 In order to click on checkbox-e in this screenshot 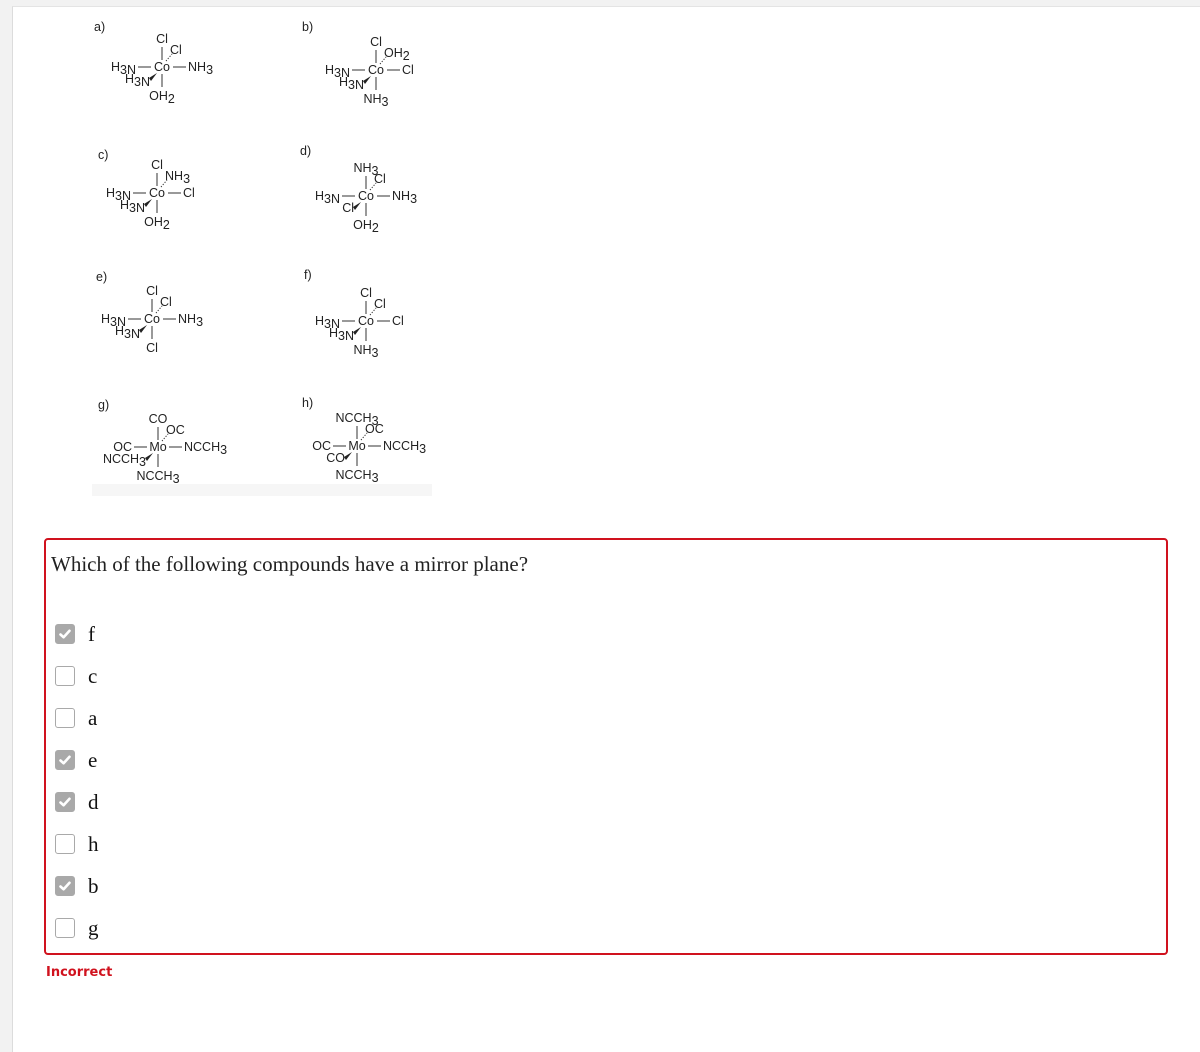, I will do `click(65, 760)`.